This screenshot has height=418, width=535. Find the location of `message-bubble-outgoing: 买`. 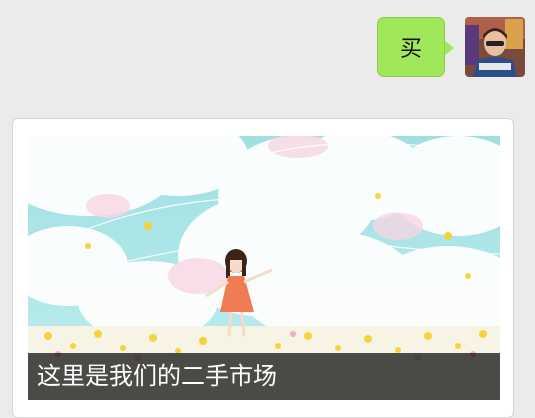

message-bubble-outgoing: 买 is located at coordinates (411, 47).